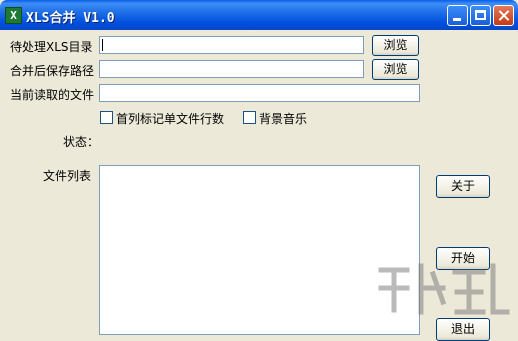  I want to click on watermark-logo, so click(444, 289).